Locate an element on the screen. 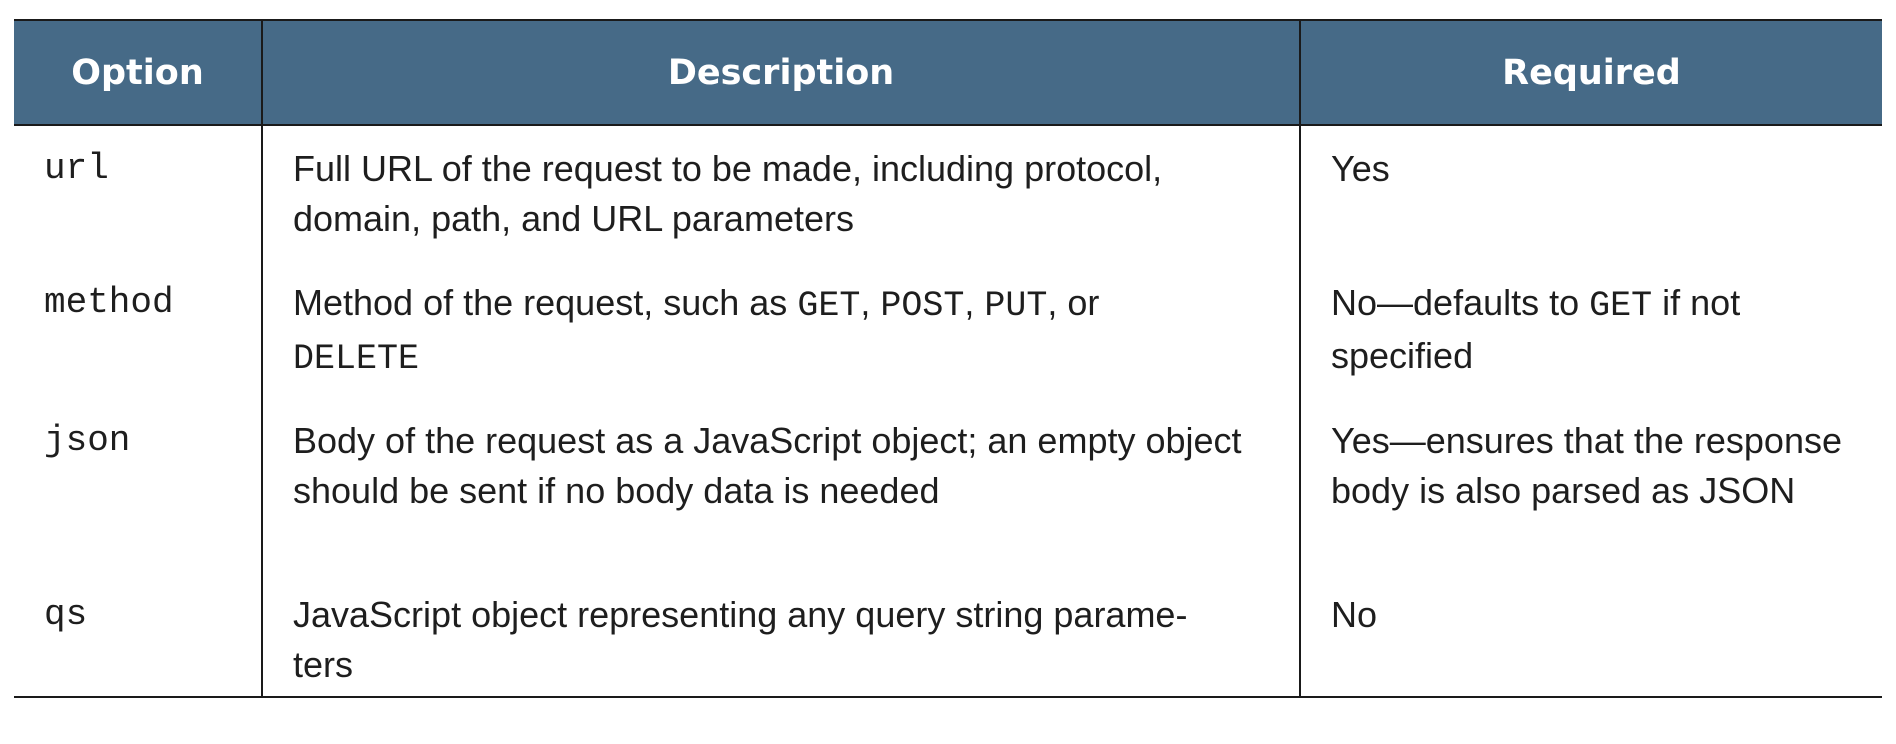 This screenshot has width=1896, height=744. option-cell: json is located at coordinates (87, 440).